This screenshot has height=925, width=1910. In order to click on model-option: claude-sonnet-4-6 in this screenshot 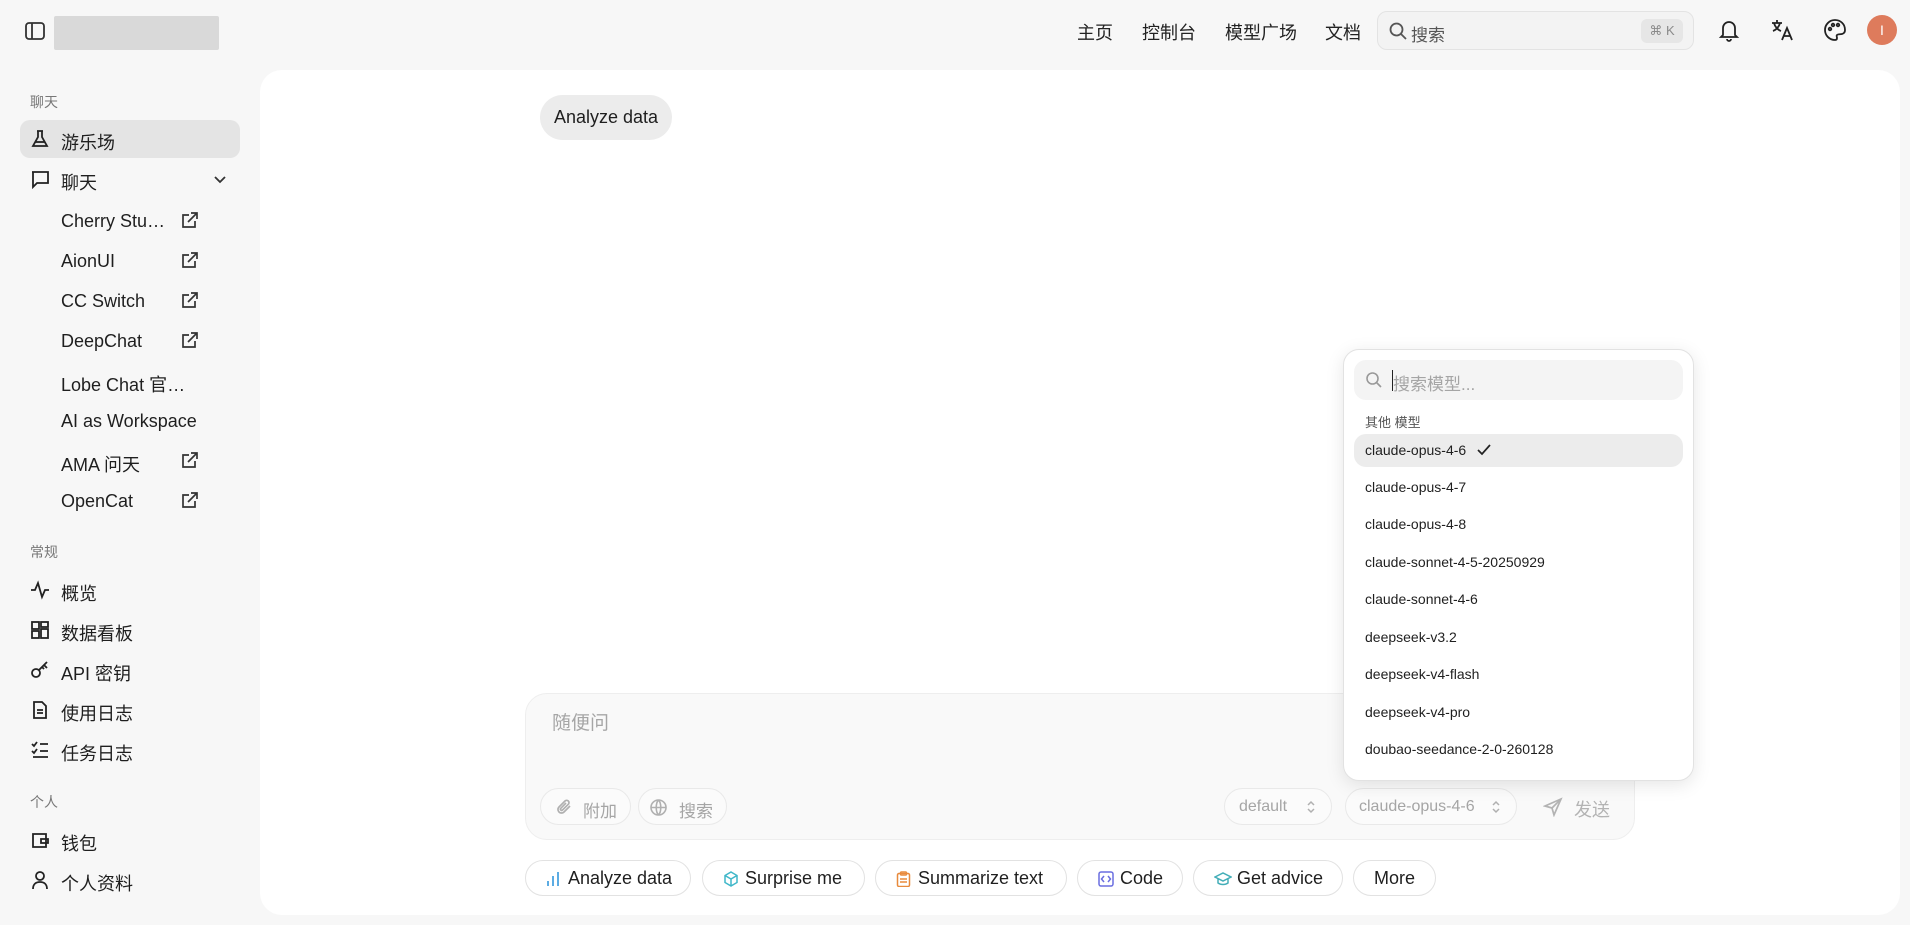, I will do `click(1518, 599)`.